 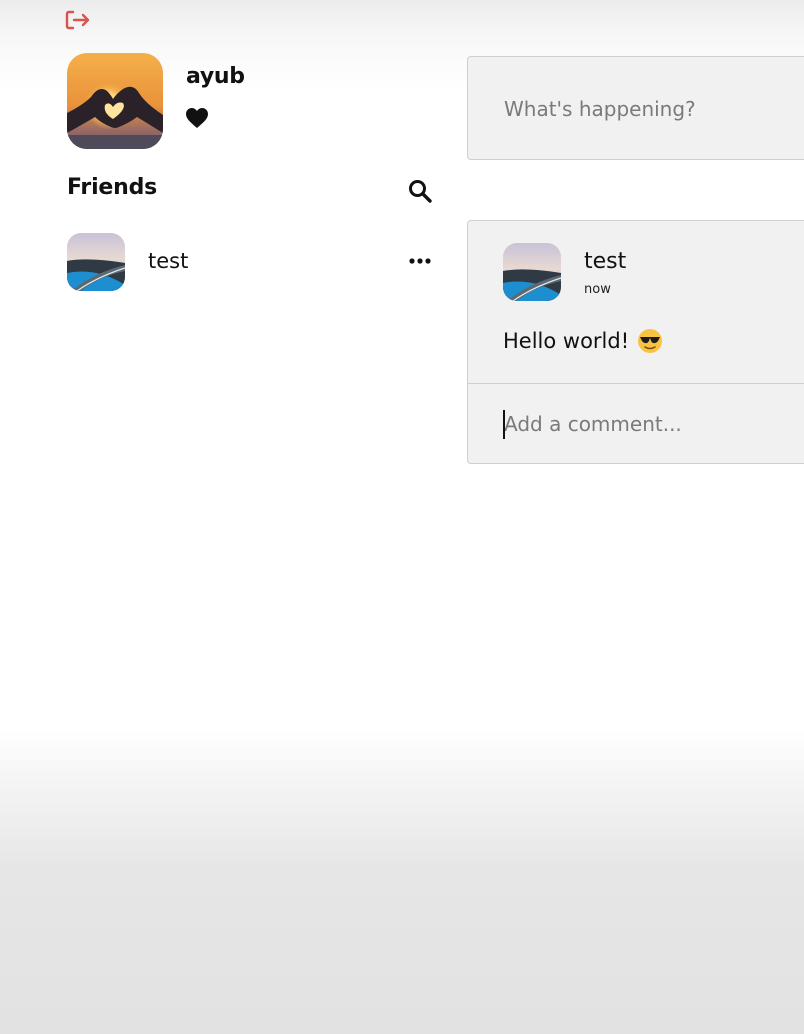 I want to click on text-cursor, so click(x=504, y=424).